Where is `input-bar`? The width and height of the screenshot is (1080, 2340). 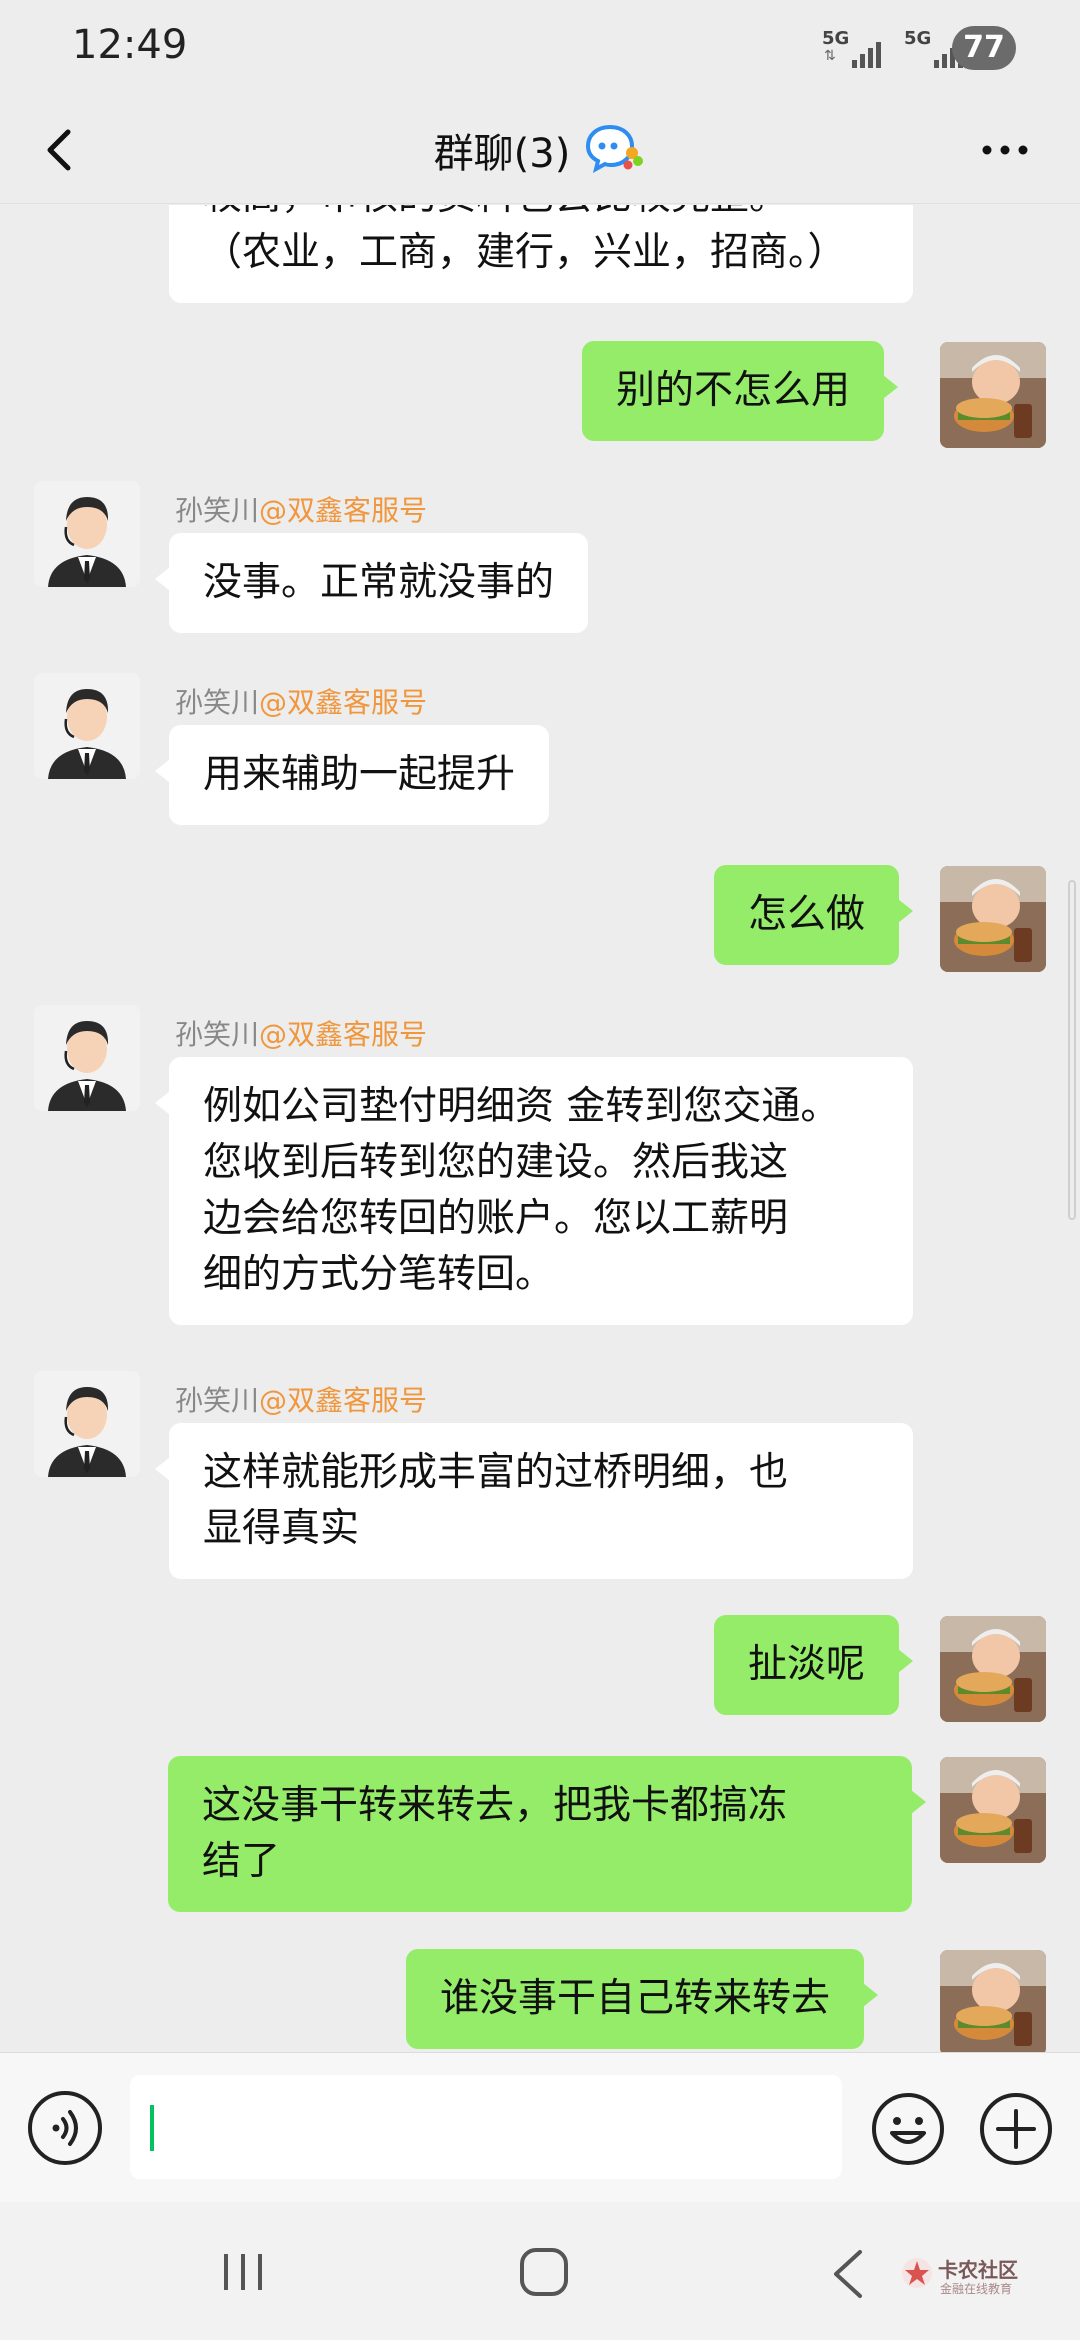 input-bar is located at coordinates (540, 2127).